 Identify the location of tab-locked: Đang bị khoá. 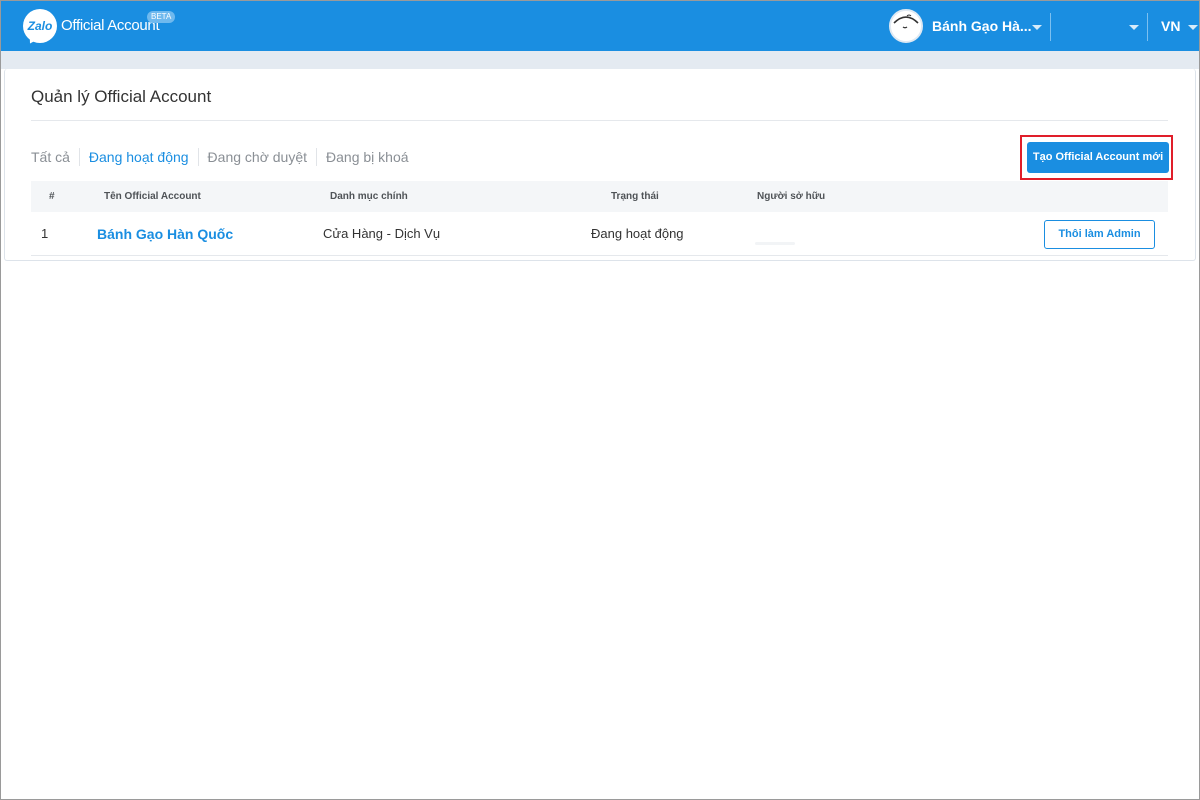
(367, 157).